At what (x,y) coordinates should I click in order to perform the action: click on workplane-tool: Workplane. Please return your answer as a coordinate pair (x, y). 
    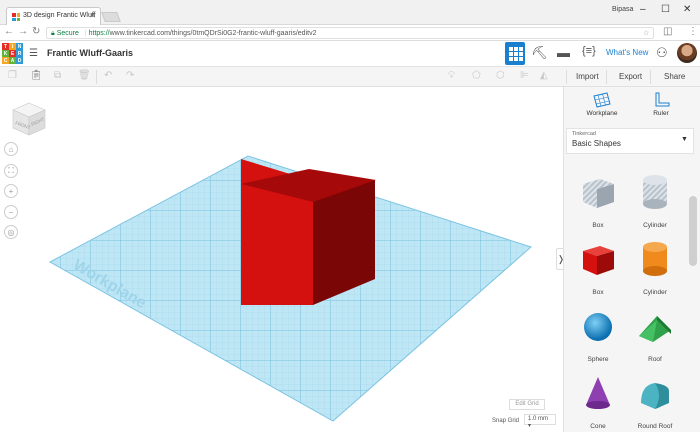
    Looking at the image, I should click on (602, 104).